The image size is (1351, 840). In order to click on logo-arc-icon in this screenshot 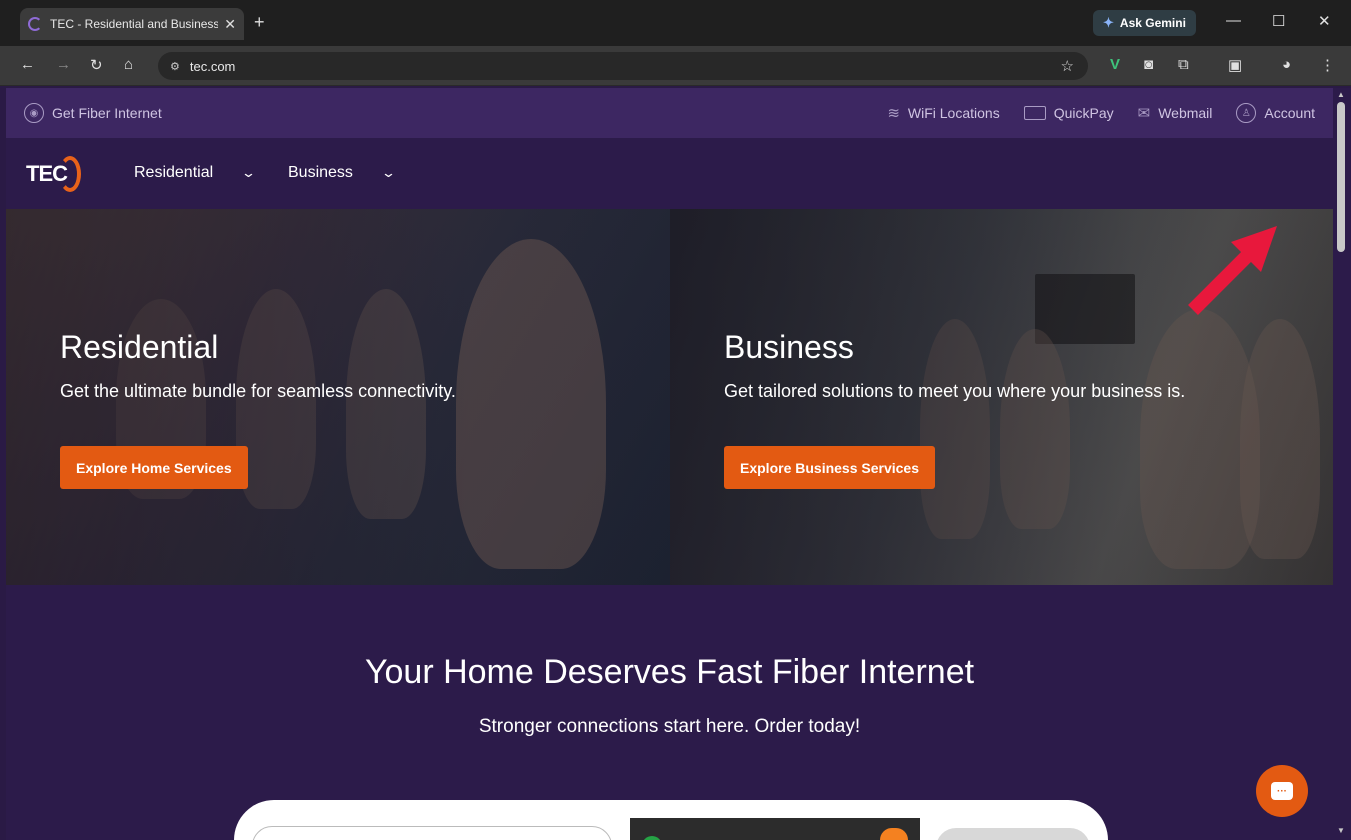, I will do `click(70, 174)`.